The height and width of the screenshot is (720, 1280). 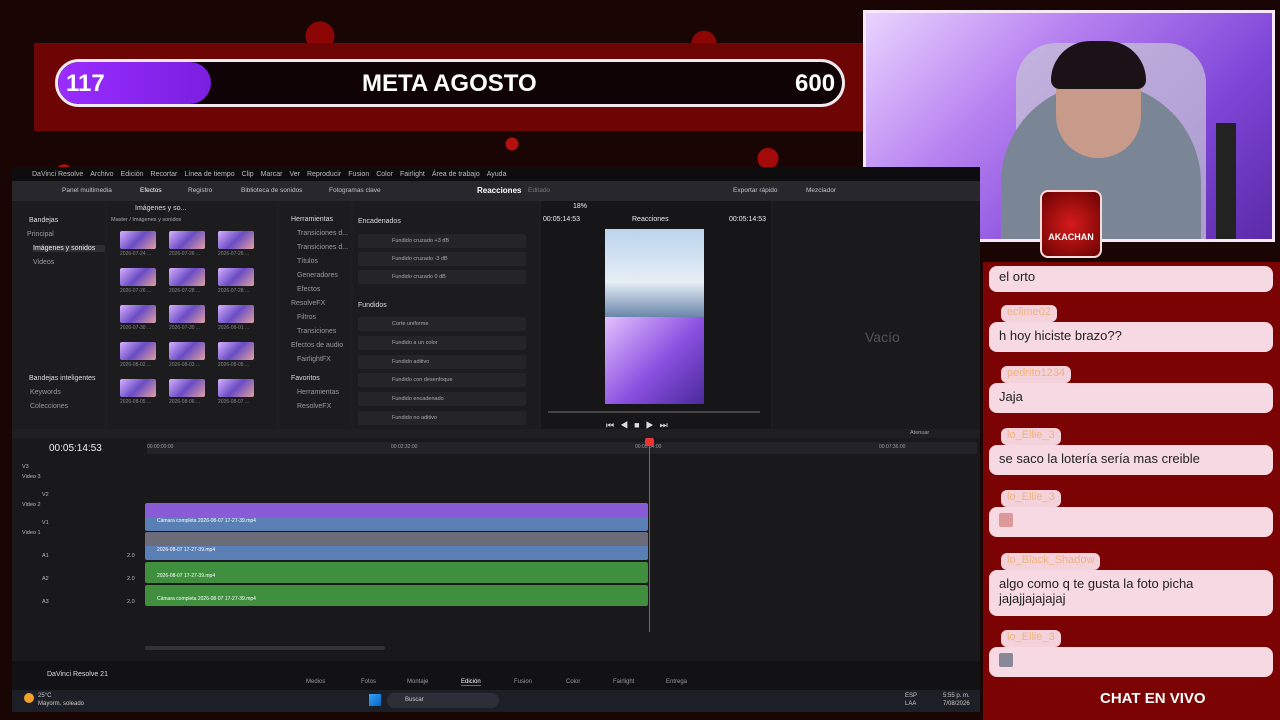 I want to click on menu-marcar: Marcar, so click(x=272, y=174).